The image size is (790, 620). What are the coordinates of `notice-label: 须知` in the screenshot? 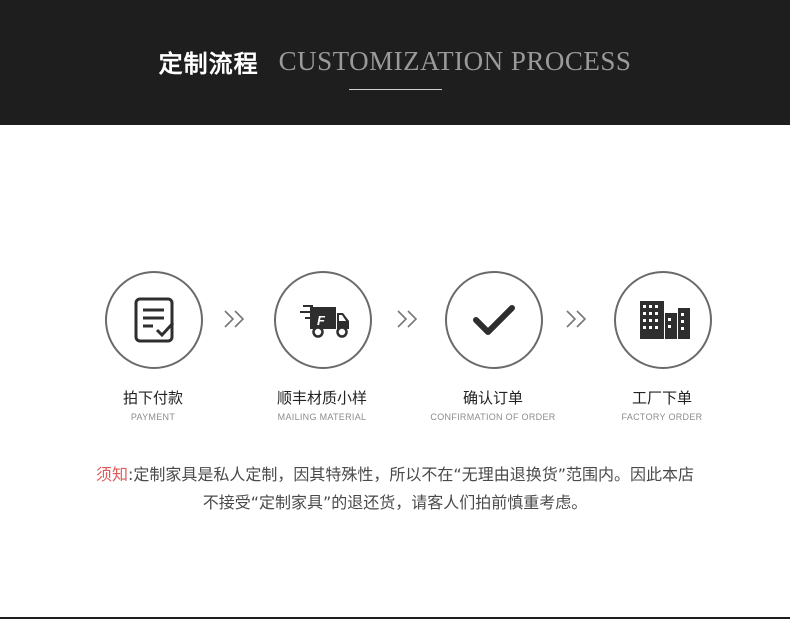 It's located at (112, 474).